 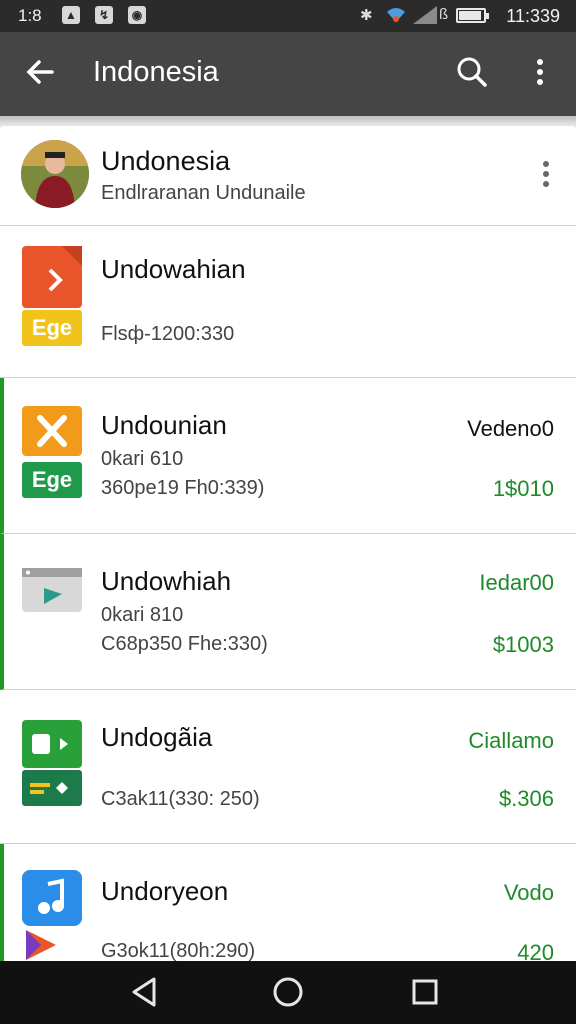 I want to click on item-status: Ciallamo, so click(x=511, y=740).